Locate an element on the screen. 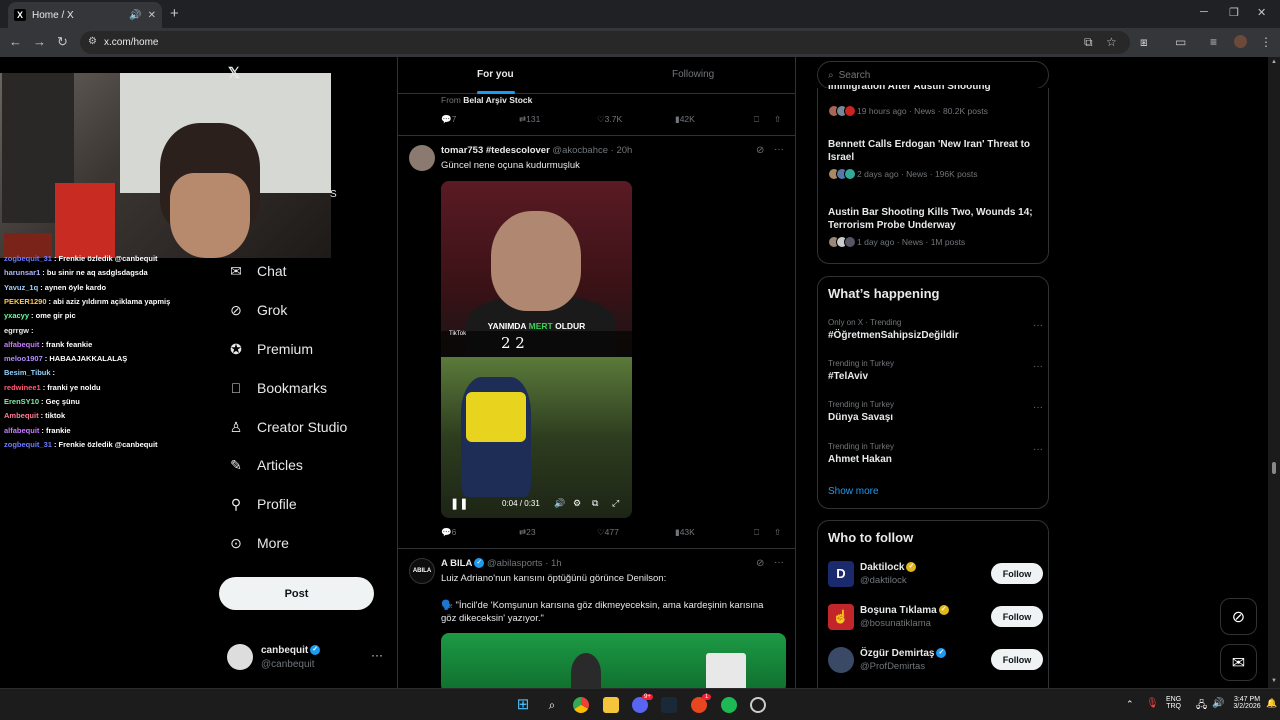 The image size is (1280, 720). clock: 3:47 PM 3/2/2026 is located at coordinates (1247, 703).